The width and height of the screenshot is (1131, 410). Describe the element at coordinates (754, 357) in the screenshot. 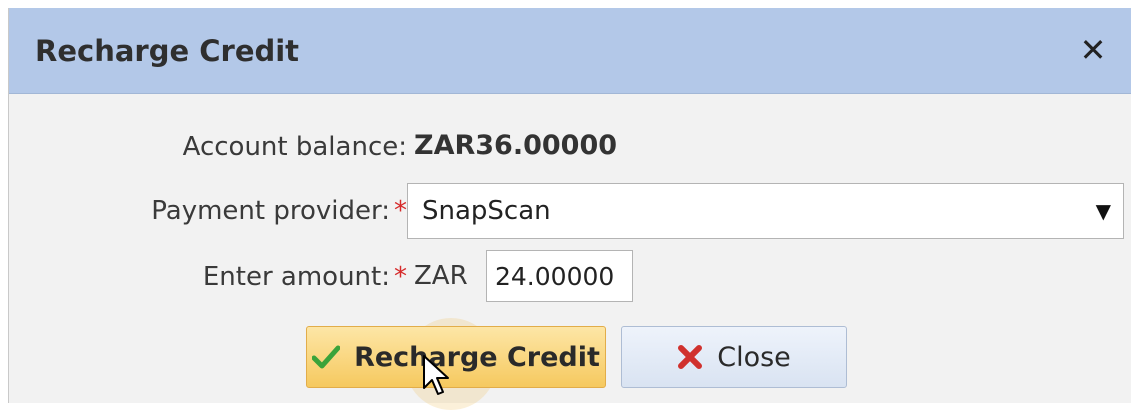

I see `close-button-label: Close` at that location.